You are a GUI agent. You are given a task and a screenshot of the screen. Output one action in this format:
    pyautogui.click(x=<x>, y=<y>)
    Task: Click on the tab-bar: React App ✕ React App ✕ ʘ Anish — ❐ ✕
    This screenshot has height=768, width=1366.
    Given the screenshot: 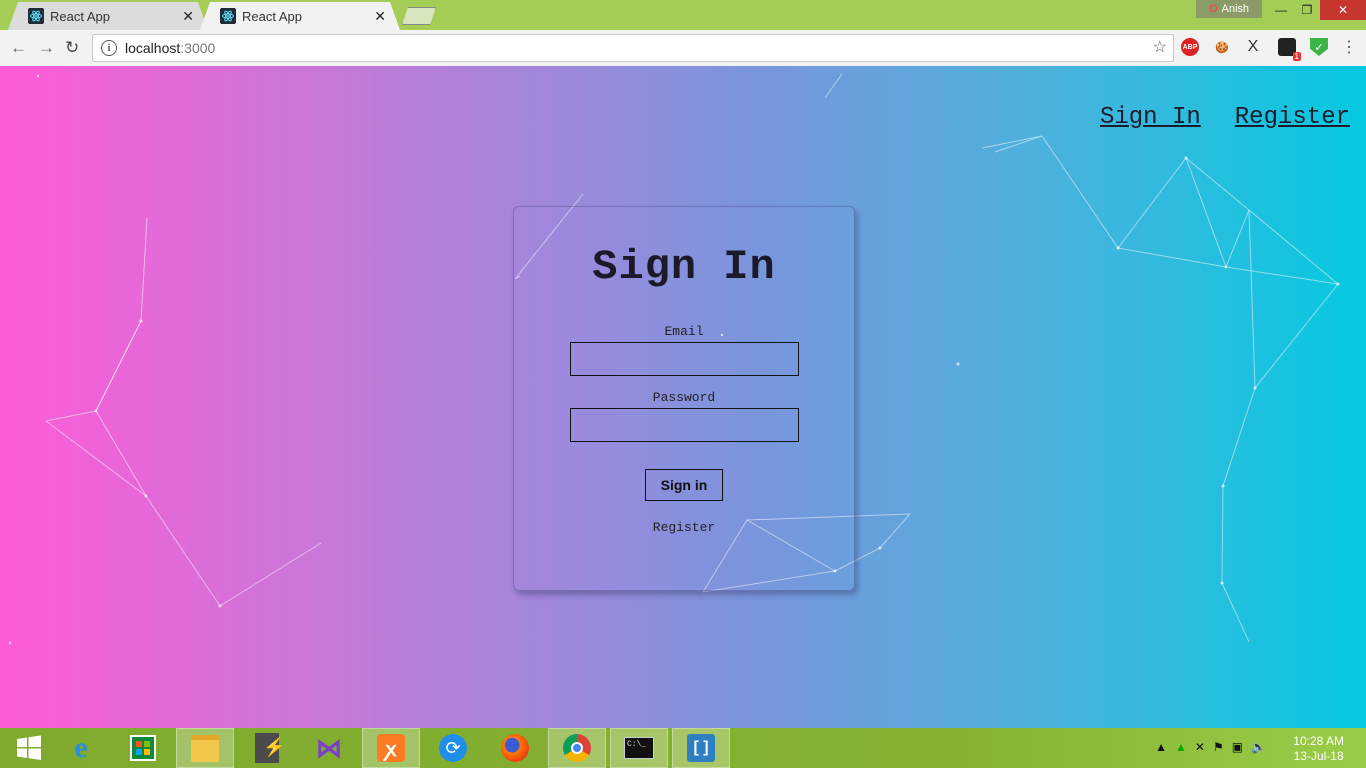 What is the action you would take?
    pyautogui.click(x=683, y=15)
    